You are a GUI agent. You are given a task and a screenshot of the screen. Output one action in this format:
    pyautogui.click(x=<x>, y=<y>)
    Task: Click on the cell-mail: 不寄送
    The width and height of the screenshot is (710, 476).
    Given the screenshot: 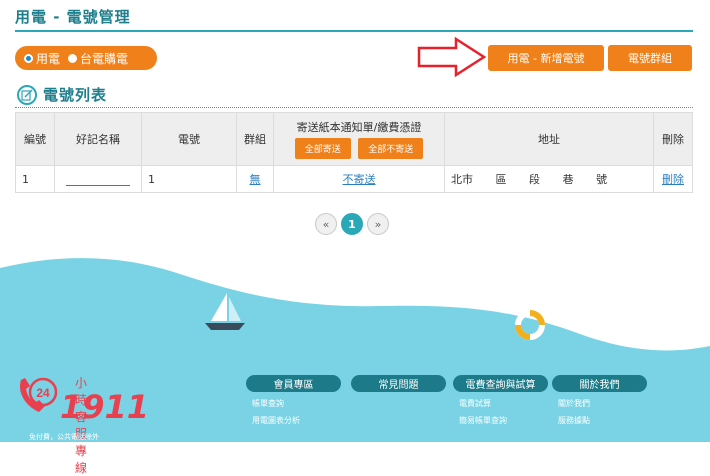 What is the action you would take?
    pyautogui.click(x=359, y=179)
    